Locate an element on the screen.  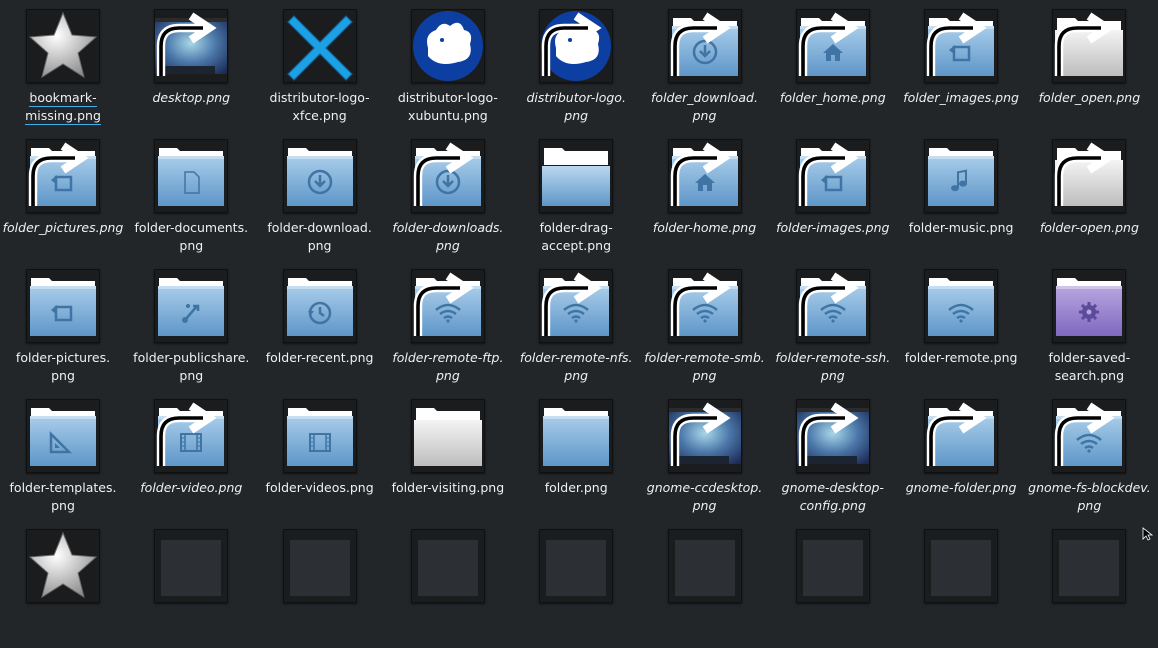
file-name-line: folder-remote-ssh. is located at coordinates (833, 357).